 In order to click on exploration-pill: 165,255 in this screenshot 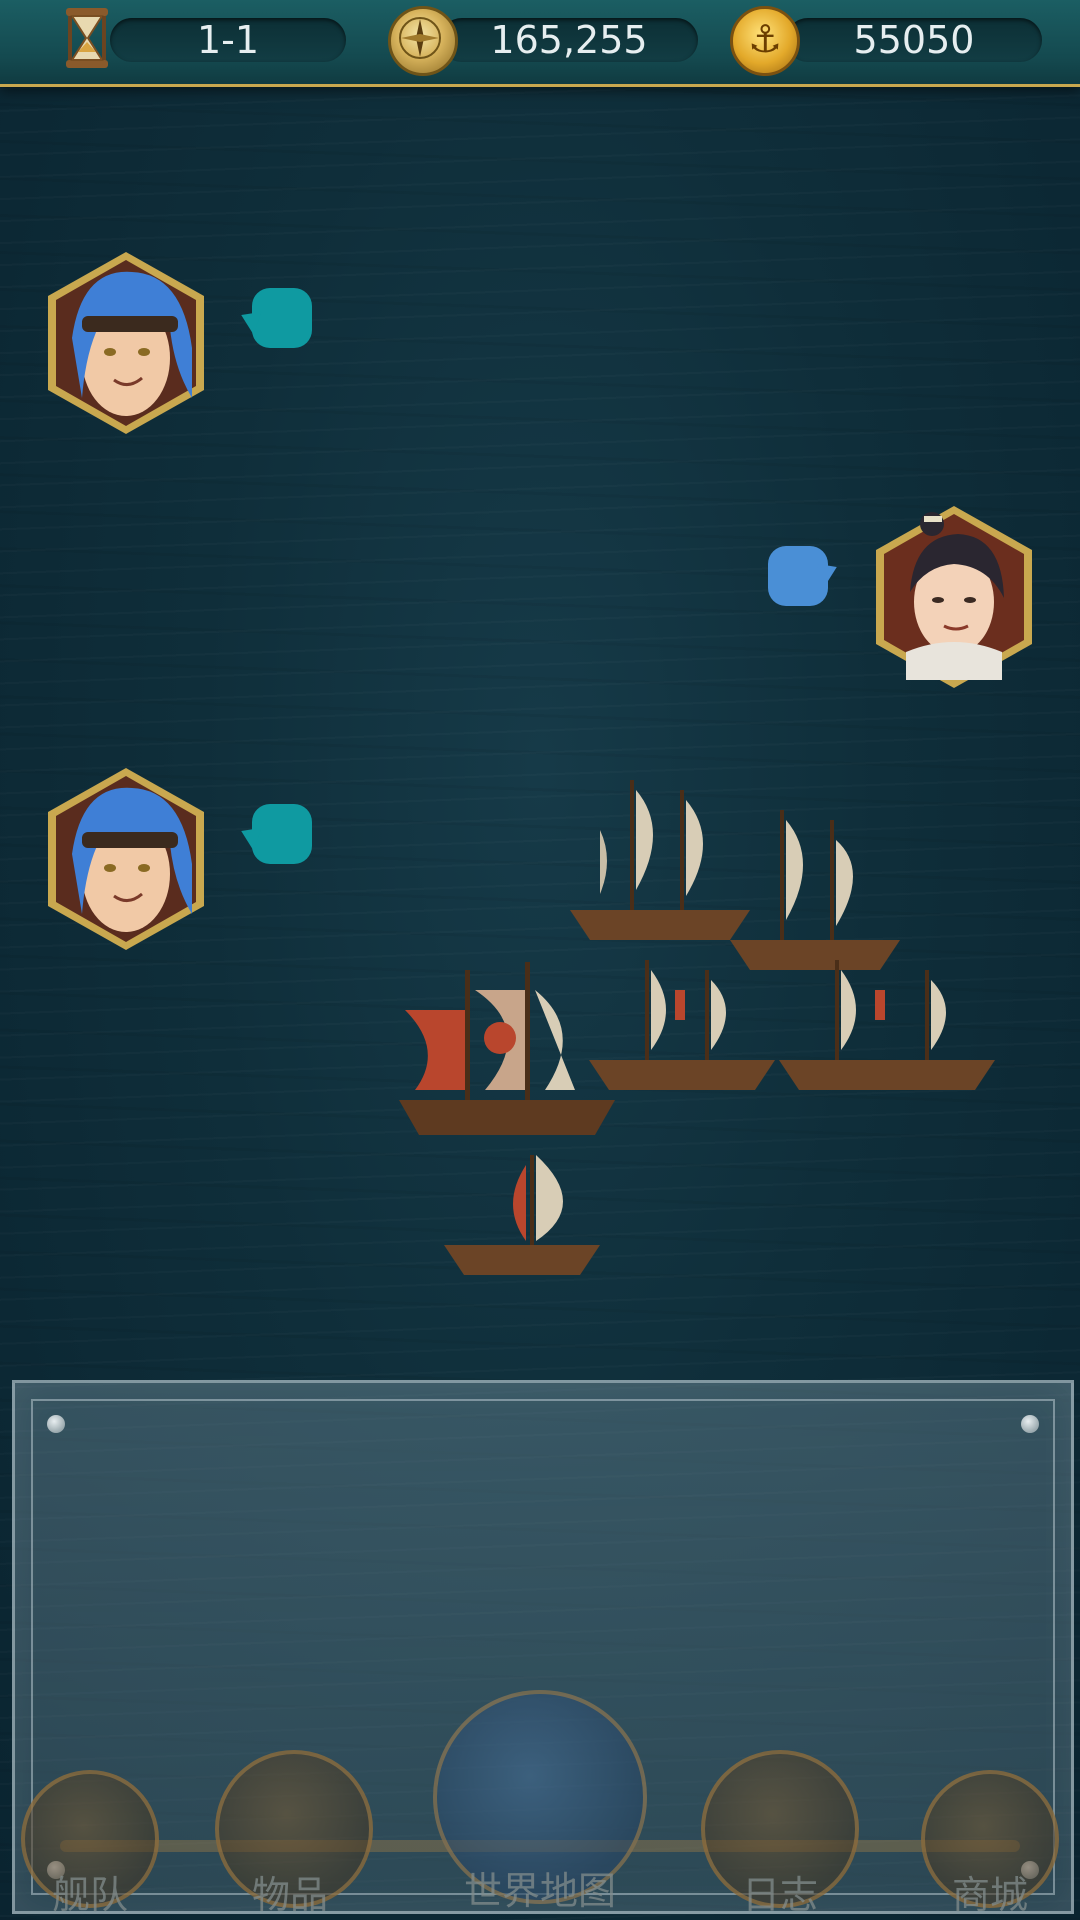, I will do `click(569, 40)`.